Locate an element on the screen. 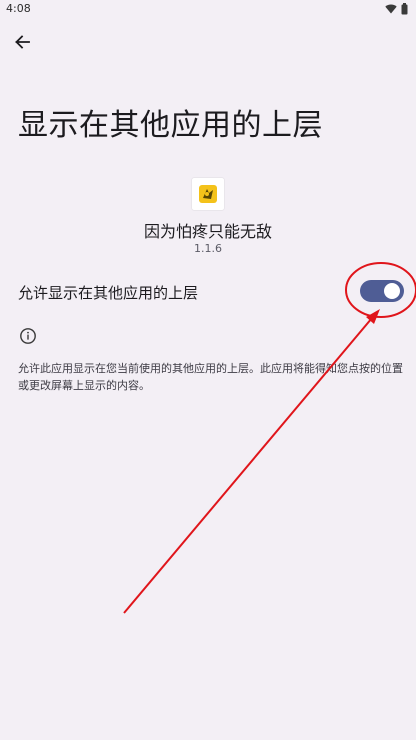  permission-toggle-switch is located at coordinates (382, 291).